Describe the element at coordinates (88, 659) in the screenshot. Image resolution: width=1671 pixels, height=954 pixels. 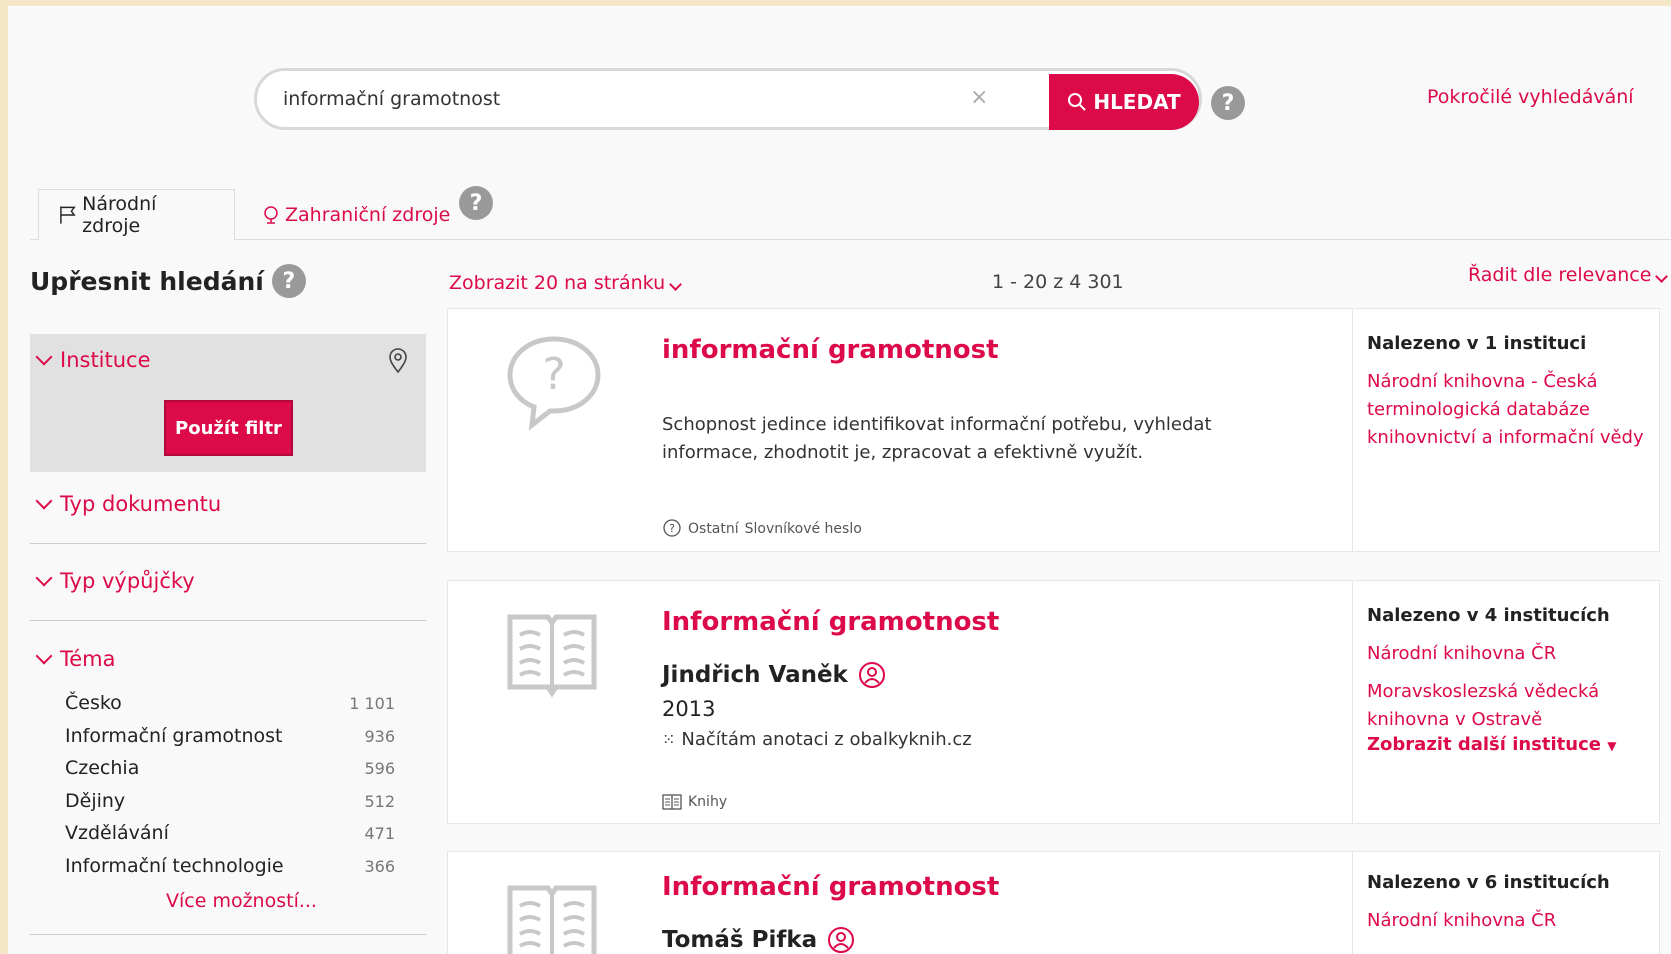
I see `facet-label: Téma` at that location.